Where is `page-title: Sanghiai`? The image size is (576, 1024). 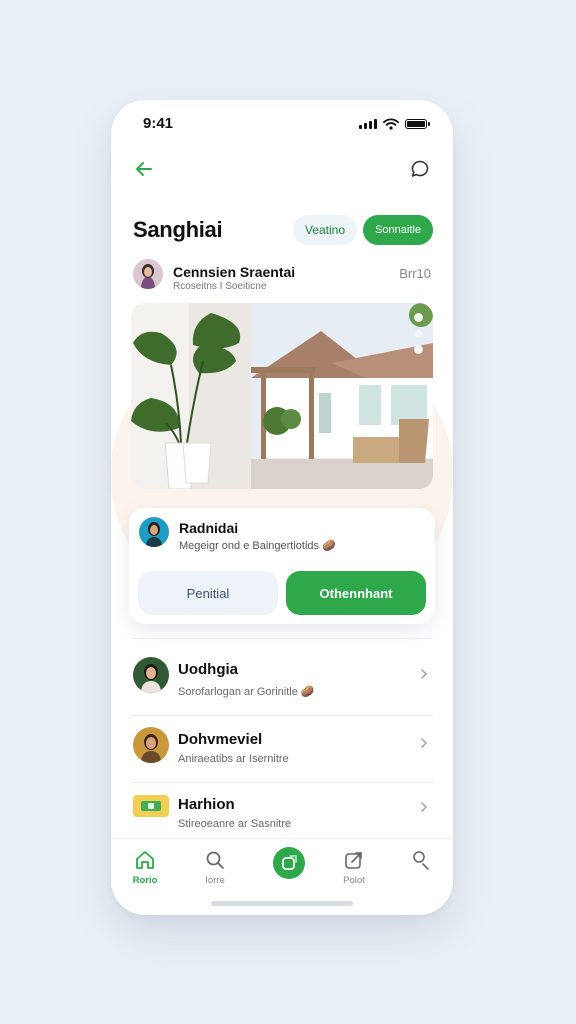
page-title: Sanghiai is located at coordinates (178, 229).